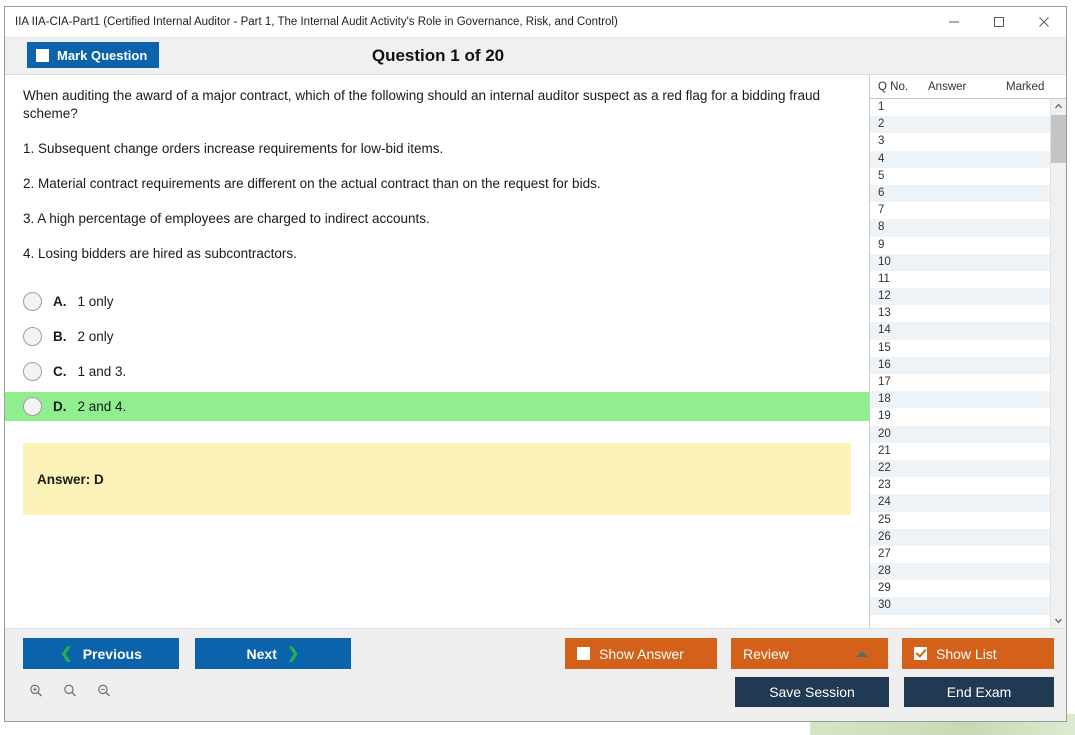 This screenshot has height=735, width=1075. What do you see at coordinates (960, 348) in the screenshot?
I see `question-list-row: 15` at bounding box center [960, 348].